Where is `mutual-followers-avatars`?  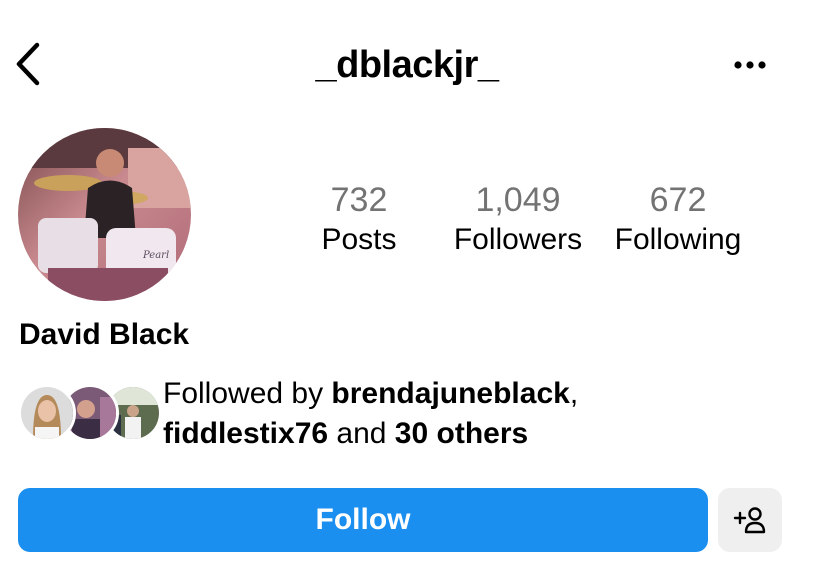 mutual-followers-avatars is located at coordinates (90, 414).